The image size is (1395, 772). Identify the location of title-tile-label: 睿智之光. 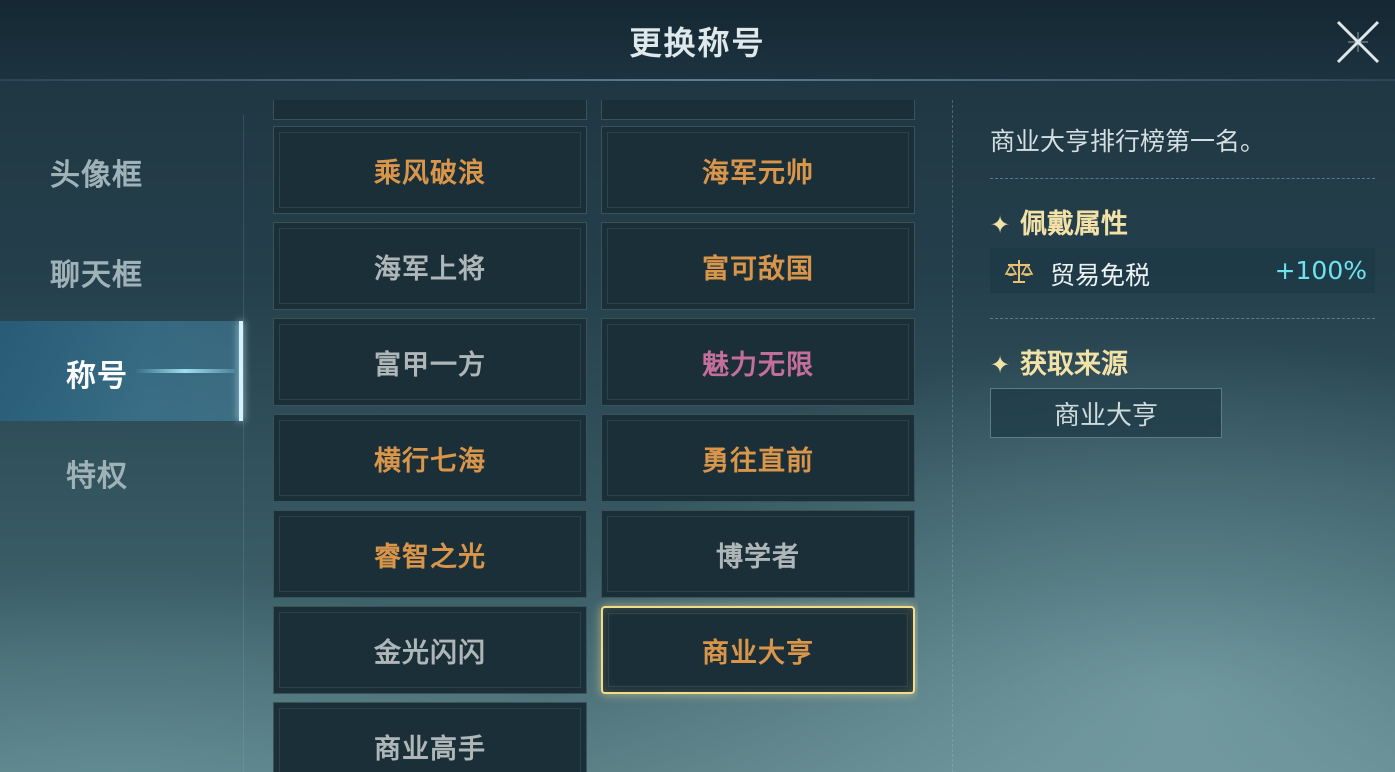
(430, 557).